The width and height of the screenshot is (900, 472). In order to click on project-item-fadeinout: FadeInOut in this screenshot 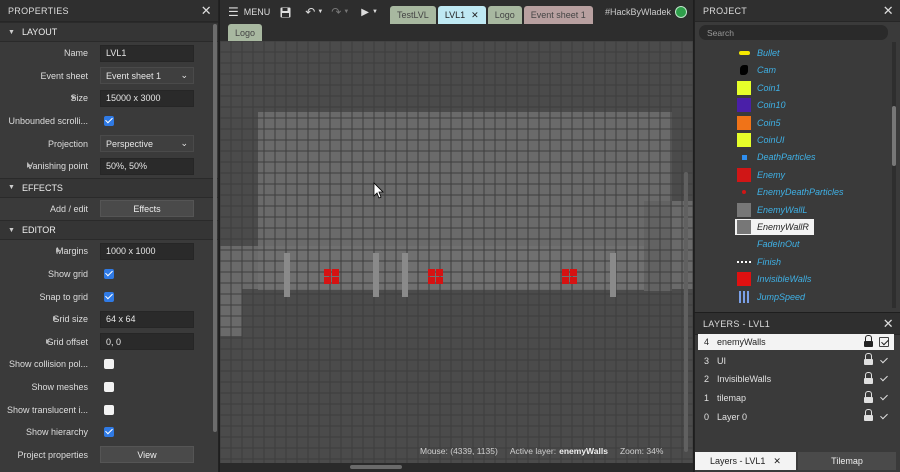, I will do `click(768, 244)`.